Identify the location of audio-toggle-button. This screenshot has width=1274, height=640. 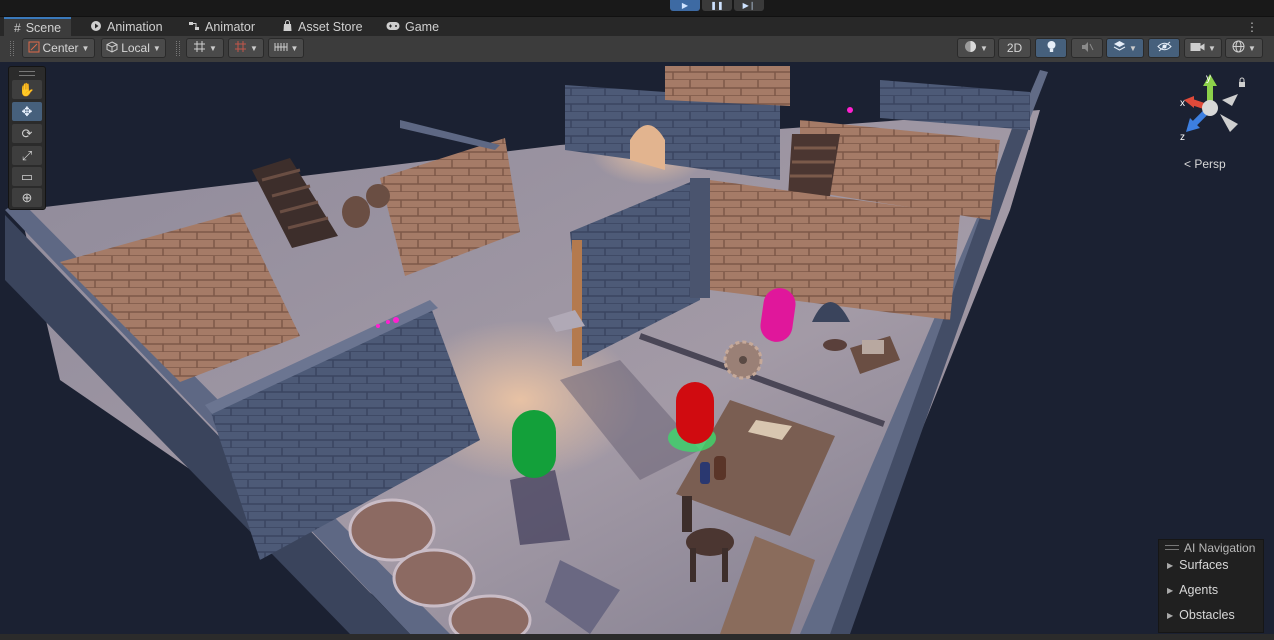
(1087, 48).